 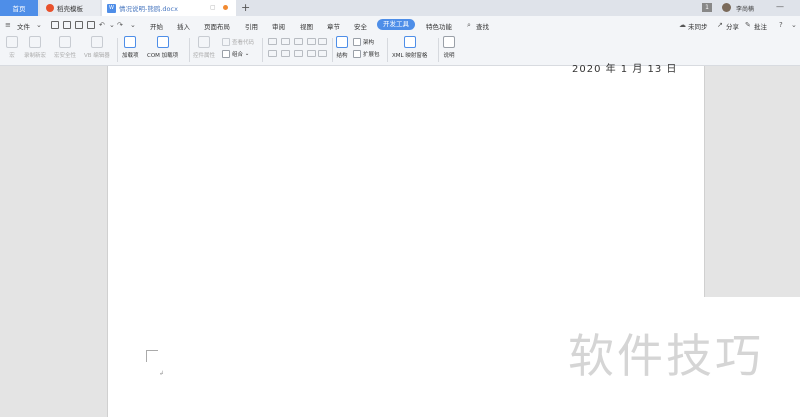 What do you see at coordinates (698, 26) in the screenshot?
I see `sync-button: 未同步` at bounding box center [698, 26].